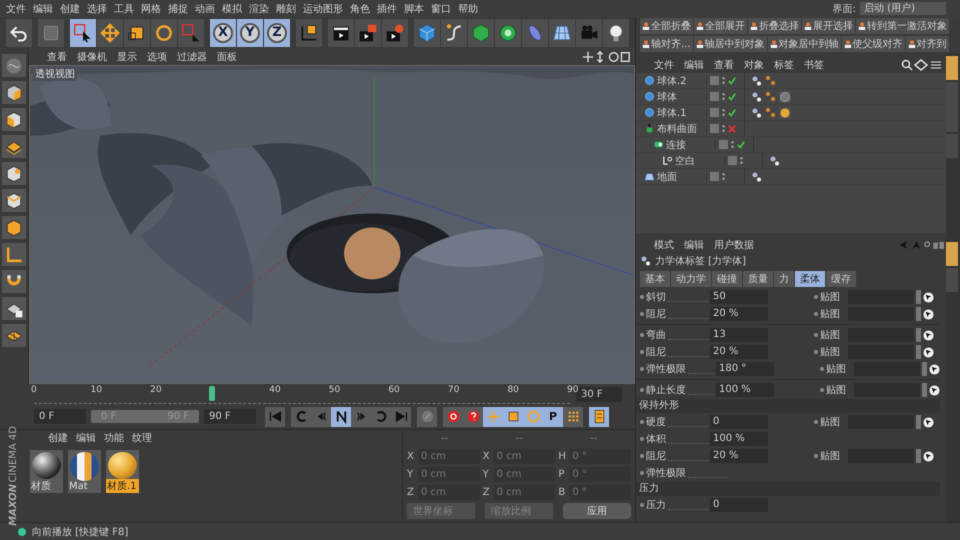 Image resolution: width=960 pixels, height=540 pixels. Describe the element at coordinates (142, 438) in the screenshot. I see `material-menu-item: 纹理` at that location.